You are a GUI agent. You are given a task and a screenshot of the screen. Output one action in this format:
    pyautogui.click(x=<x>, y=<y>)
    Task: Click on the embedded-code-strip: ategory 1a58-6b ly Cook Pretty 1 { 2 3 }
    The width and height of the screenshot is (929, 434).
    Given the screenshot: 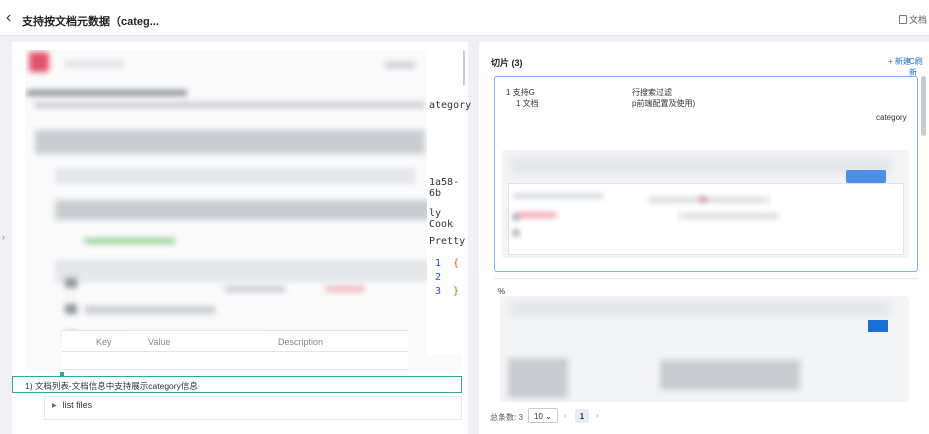 What is the action you would take?
    pyautogui.click(x=449, y=202)
    